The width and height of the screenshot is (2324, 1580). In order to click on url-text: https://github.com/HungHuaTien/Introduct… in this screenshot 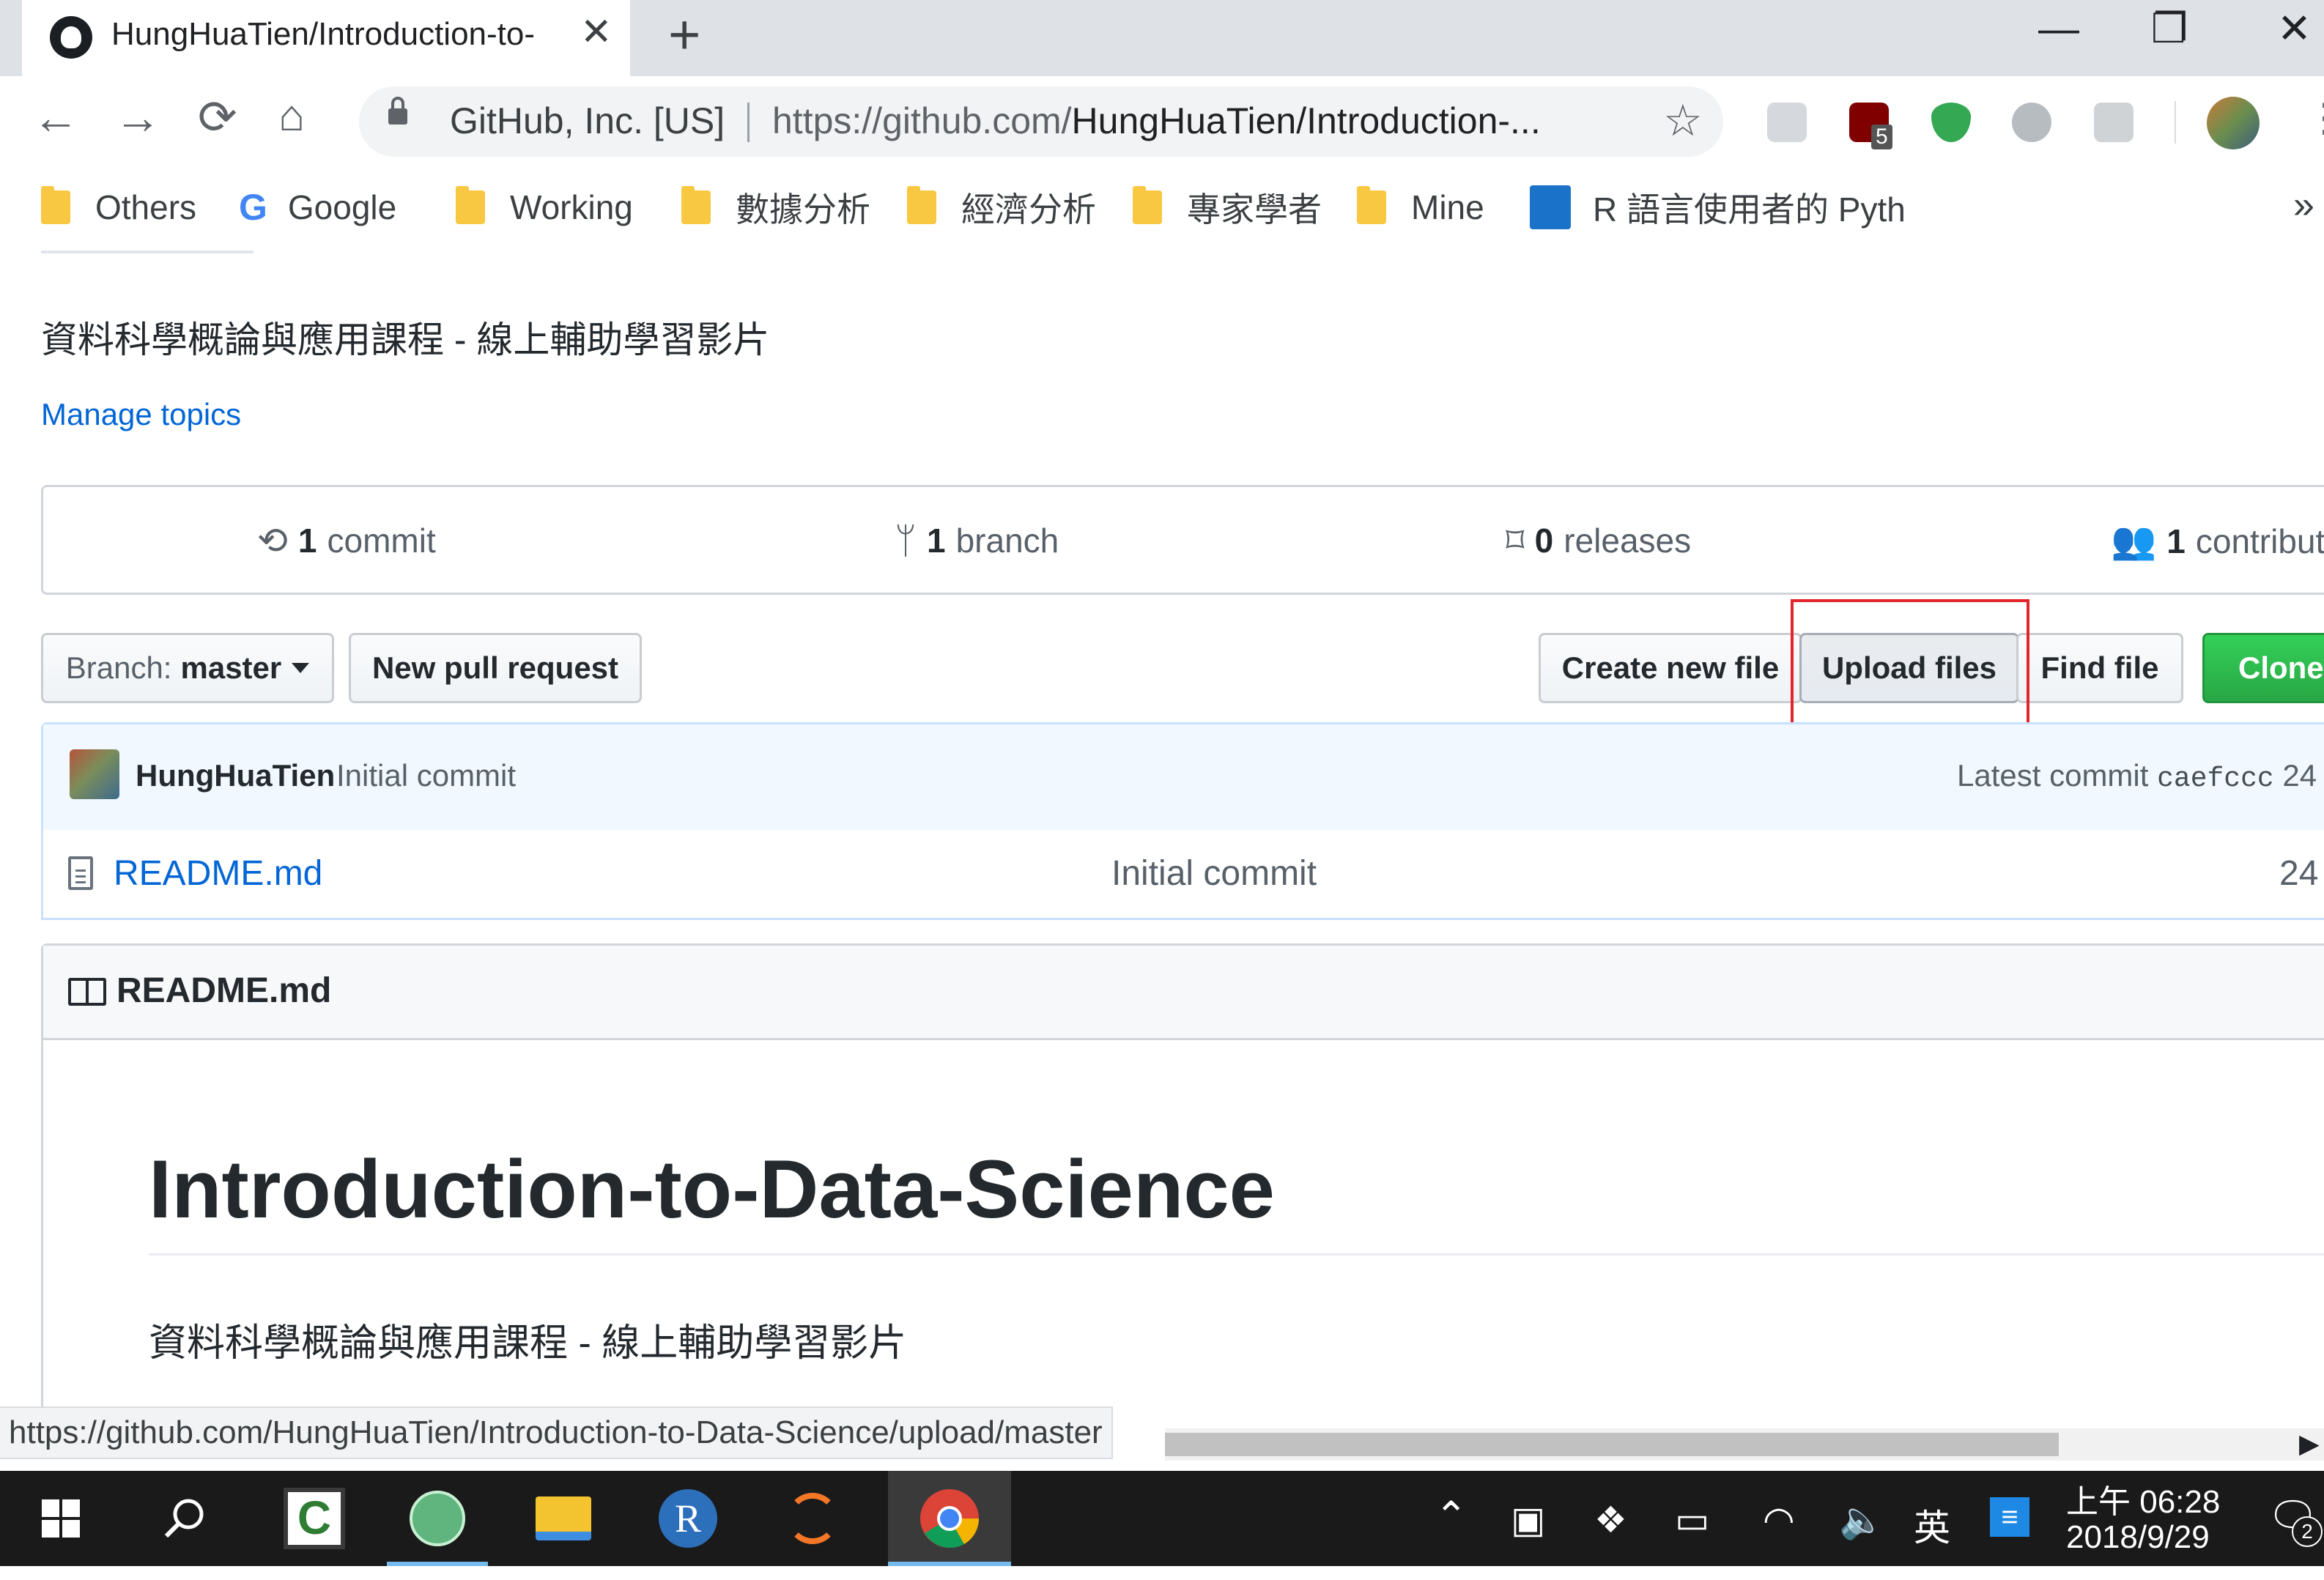, I will do `click(1193, 121)`.